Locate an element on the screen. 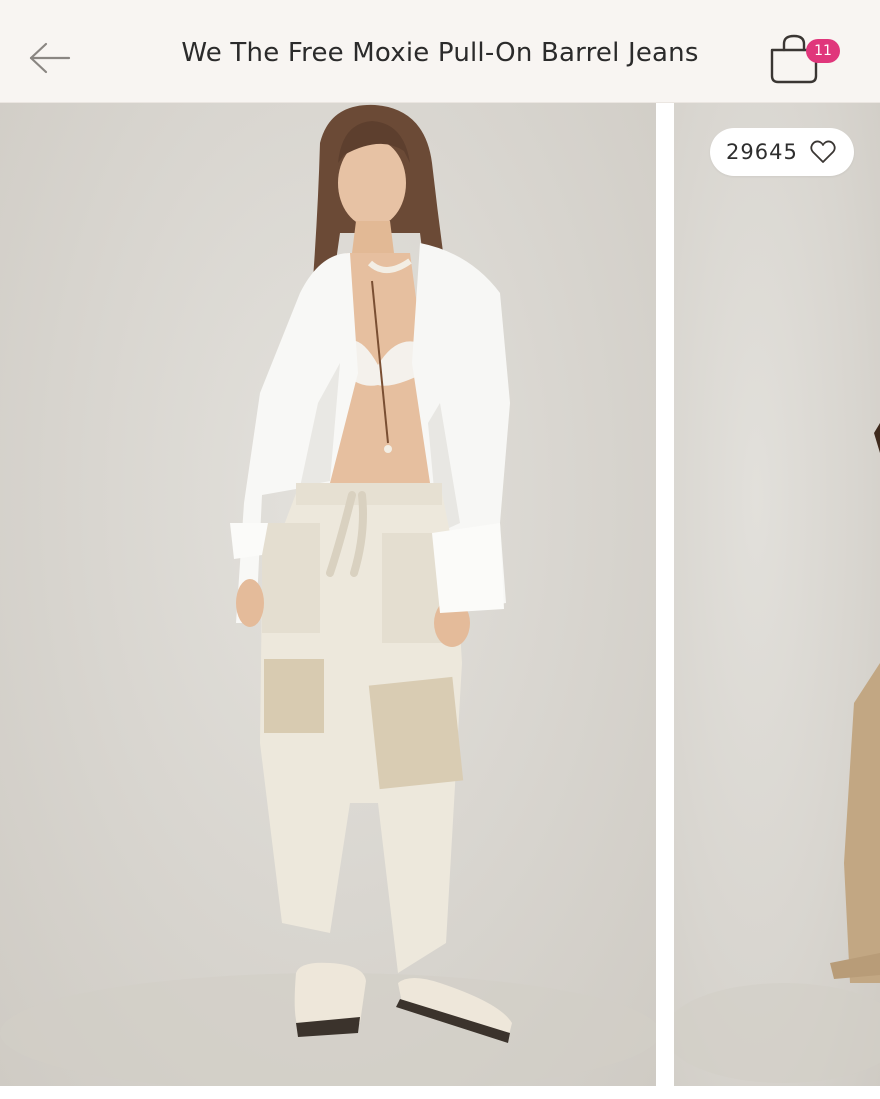  cart-count-badge: 11 is located at coordinates (823, 51).